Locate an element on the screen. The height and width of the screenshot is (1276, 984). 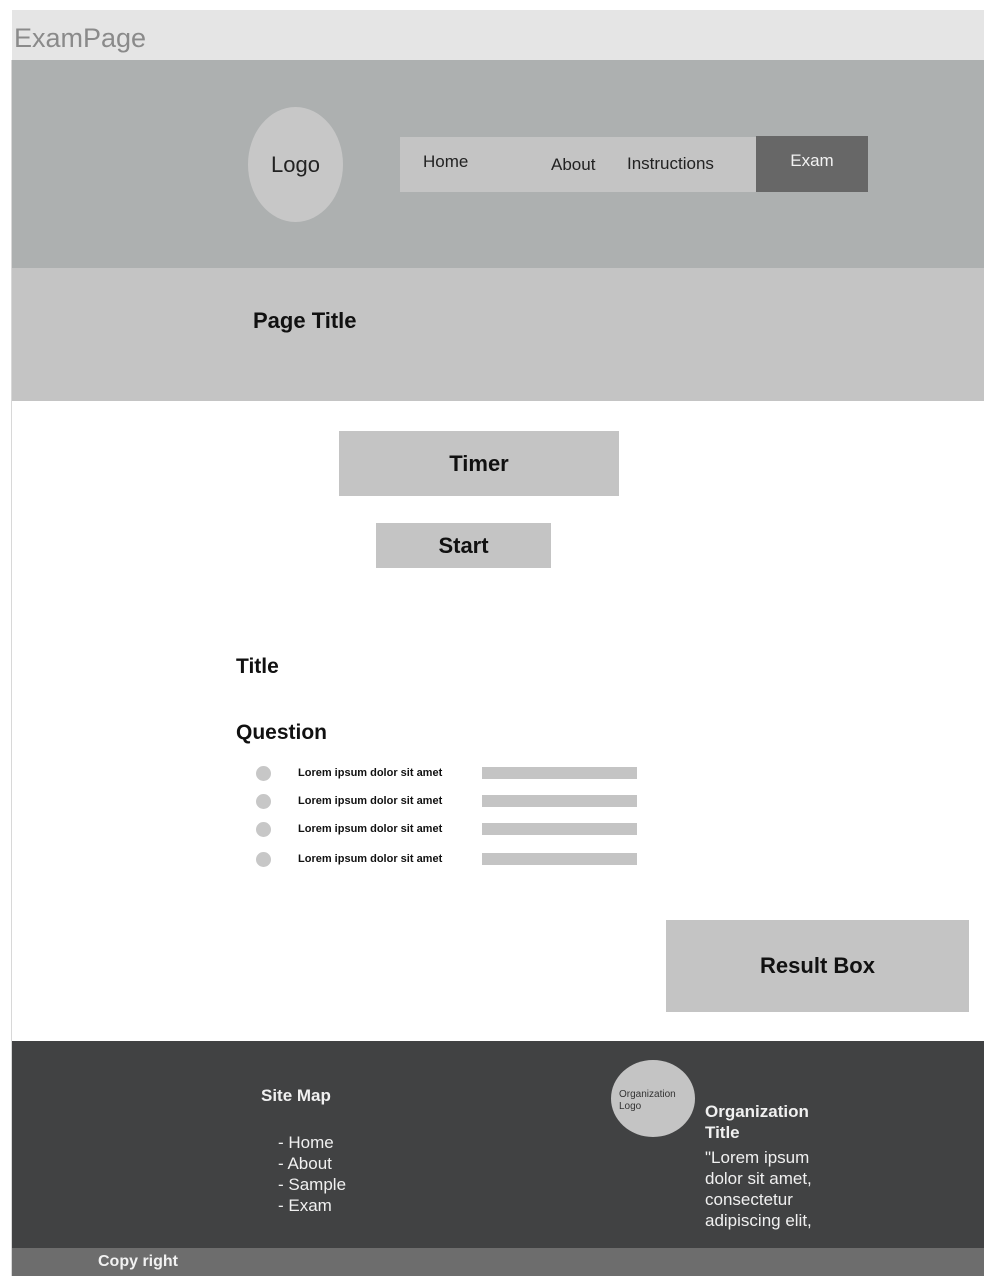
timer-label: Timer is located at coordinates (479, 463).